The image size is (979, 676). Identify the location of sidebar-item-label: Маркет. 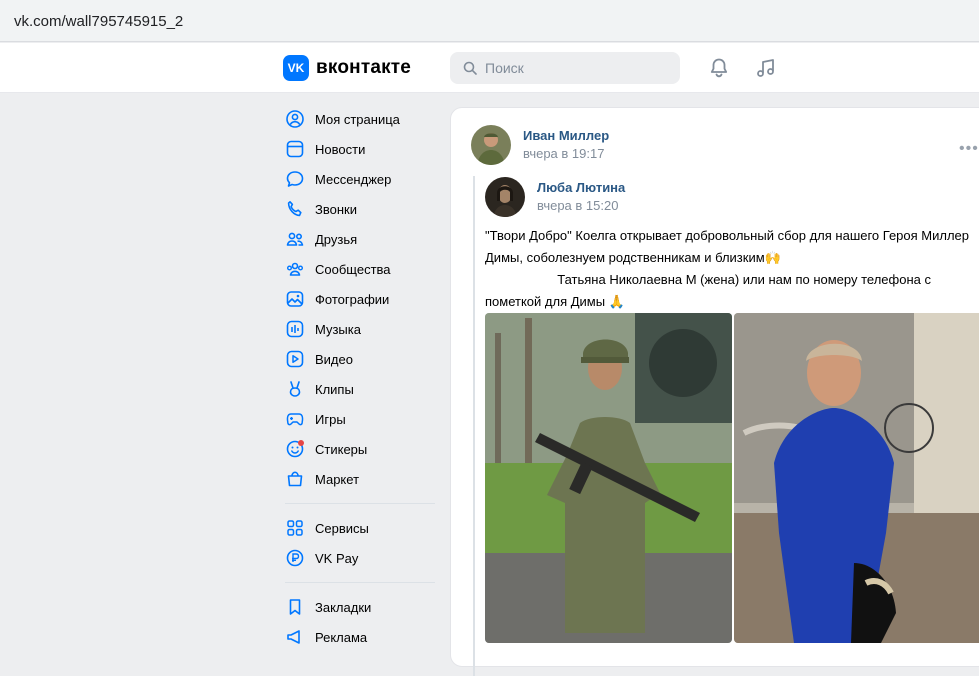
(337, 479).